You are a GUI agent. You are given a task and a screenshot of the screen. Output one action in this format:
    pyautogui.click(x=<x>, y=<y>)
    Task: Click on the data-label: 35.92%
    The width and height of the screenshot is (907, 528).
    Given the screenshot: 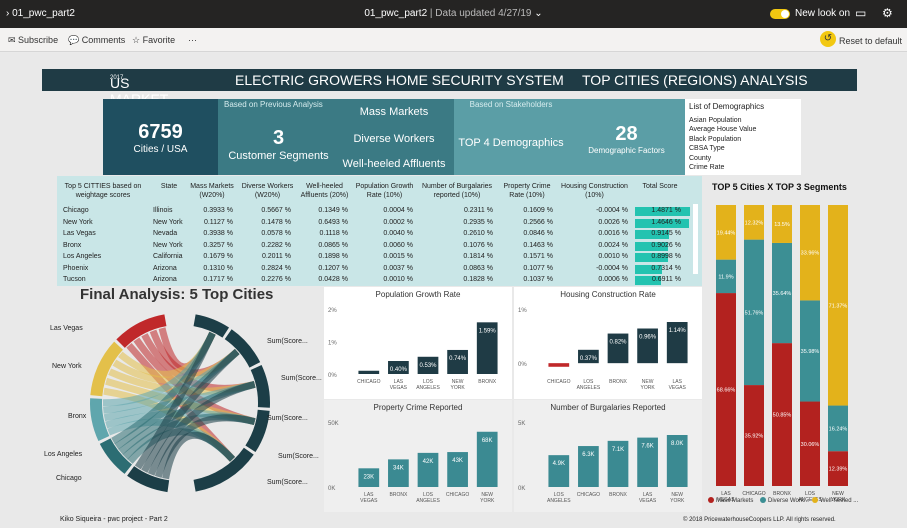 What is the action you would take?
    pyautogui.click(x=754, y=437)
    